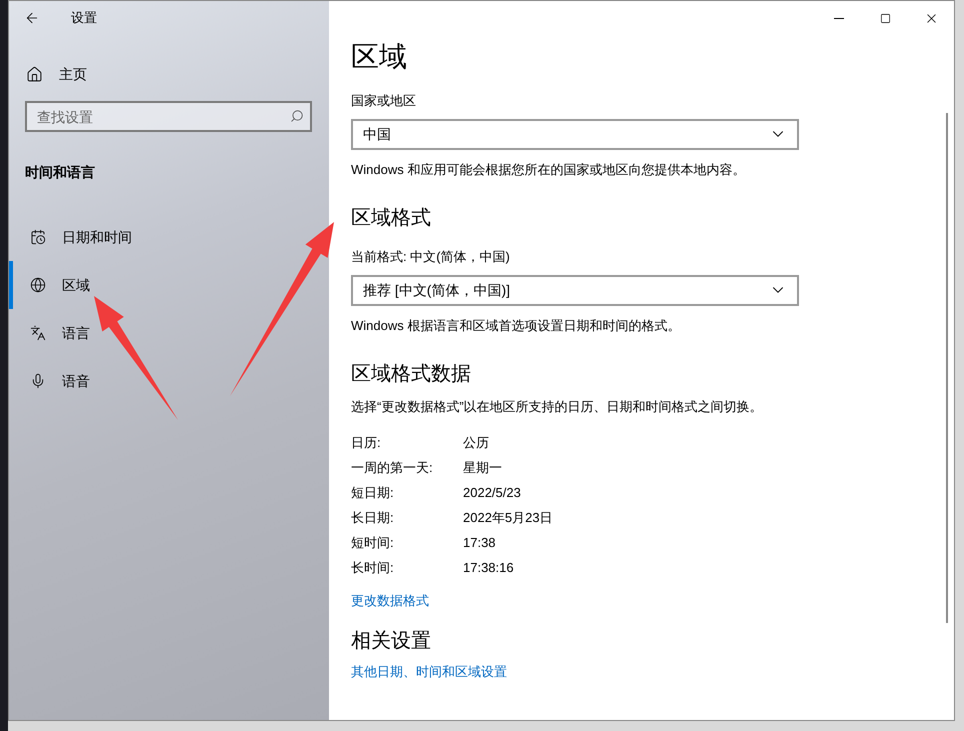 The image size is (964, 731). I want to click on search-field: 查找设置, so click(168, 116).